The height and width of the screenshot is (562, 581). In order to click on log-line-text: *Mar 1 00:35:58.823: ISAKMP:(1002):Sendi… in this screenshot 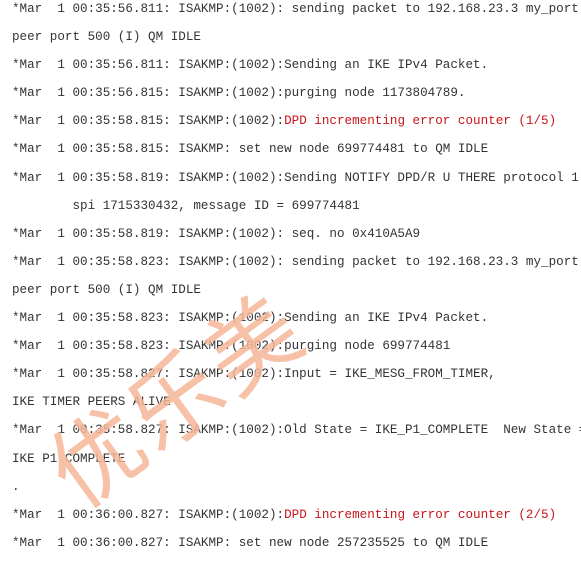, I will do `click(250, 318)`.